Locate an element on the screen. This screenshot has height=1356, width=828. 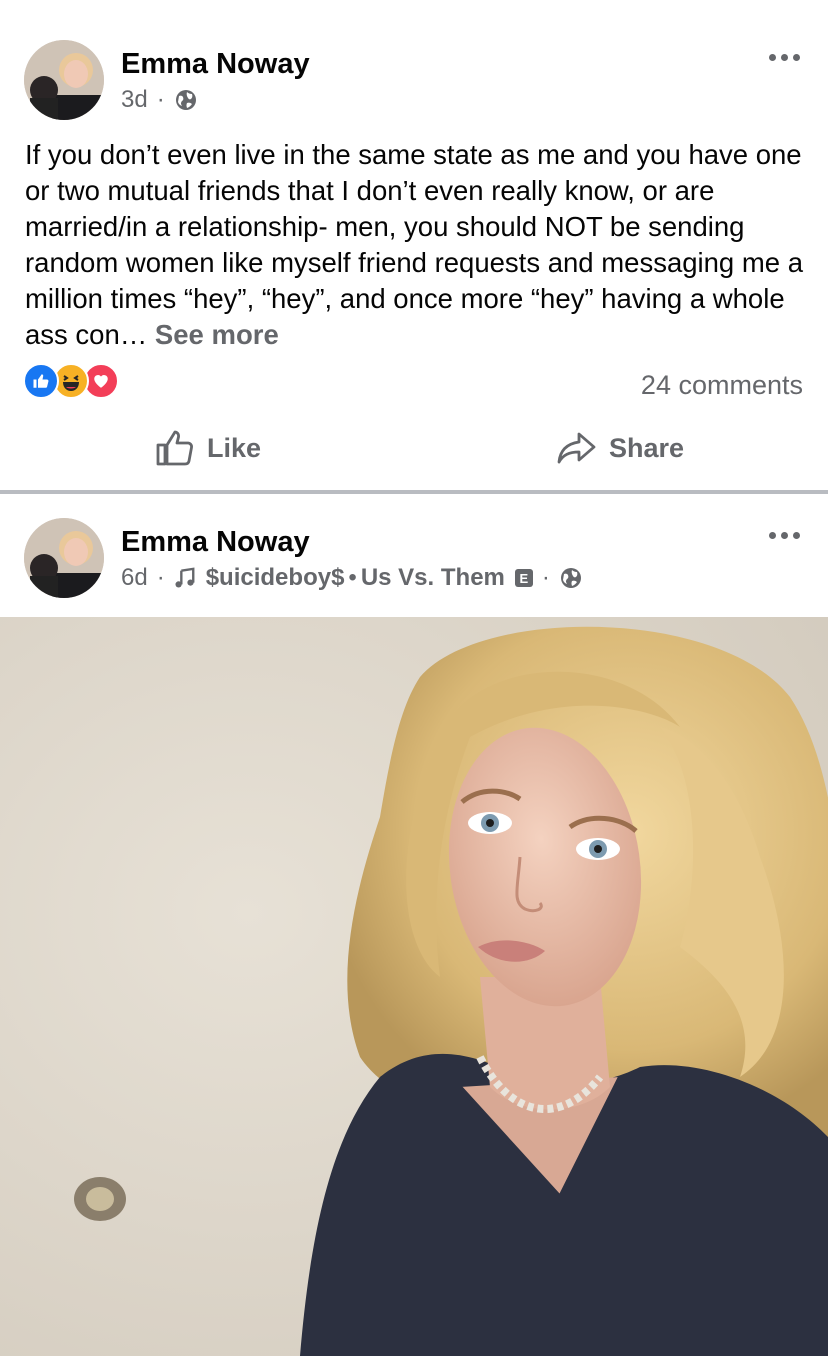
comments-count-link: 24 comments is located at coordinates (722, 385).